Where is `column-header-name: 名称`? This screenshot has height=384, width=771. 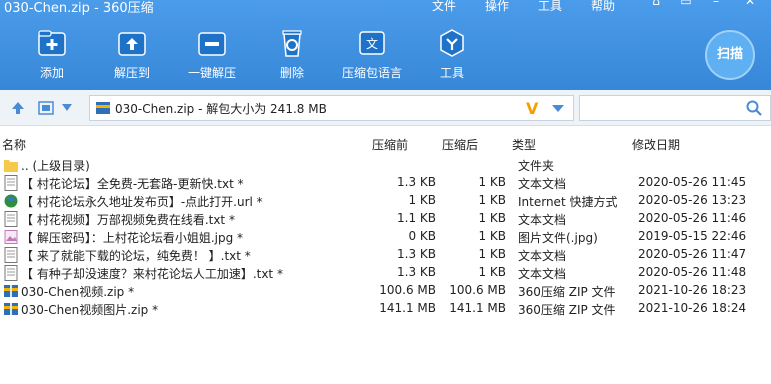
column-header-name: 名称 is located at coordinates (14, 144).